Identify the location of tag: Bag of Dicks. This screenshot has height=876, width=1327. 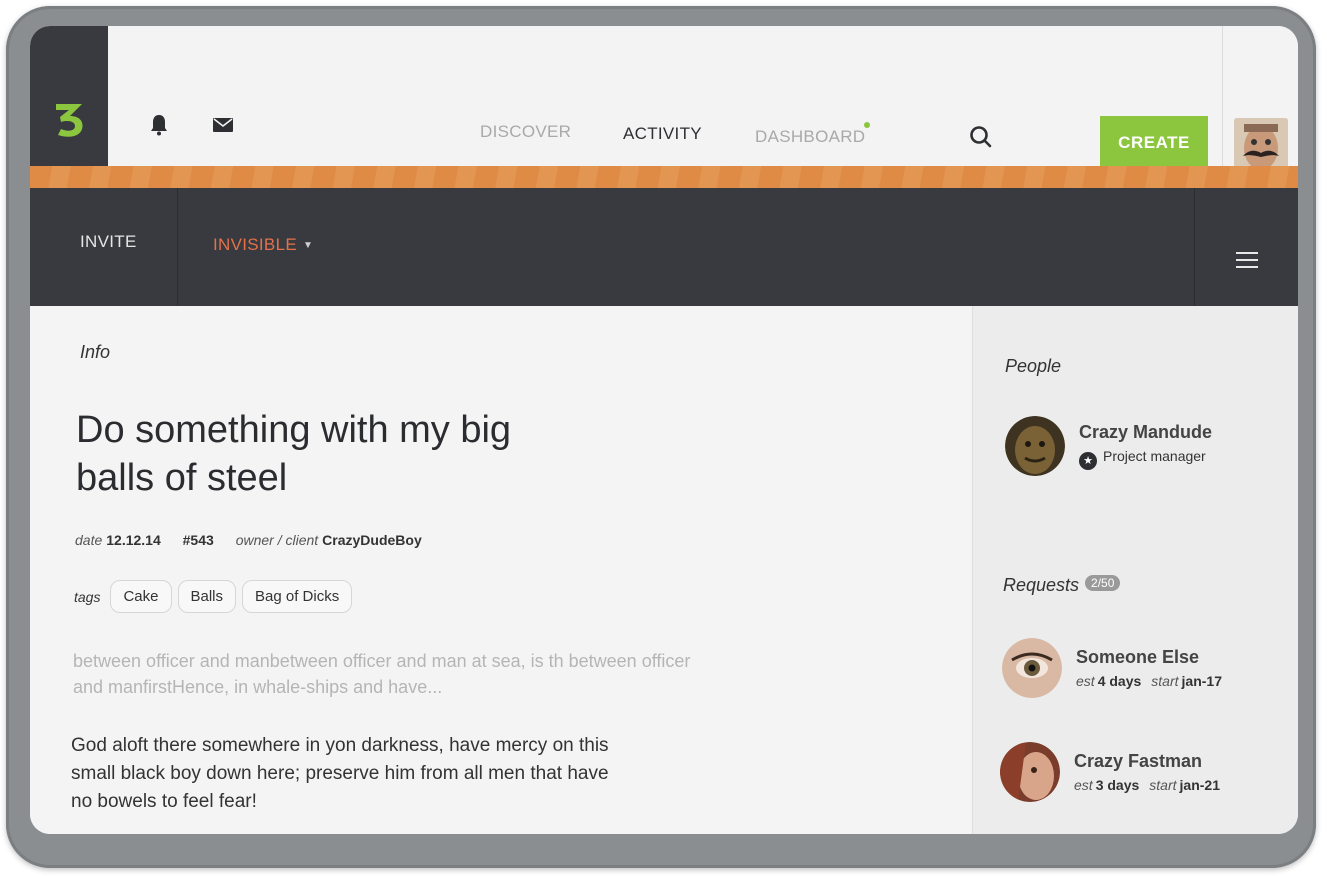
(297, 596).